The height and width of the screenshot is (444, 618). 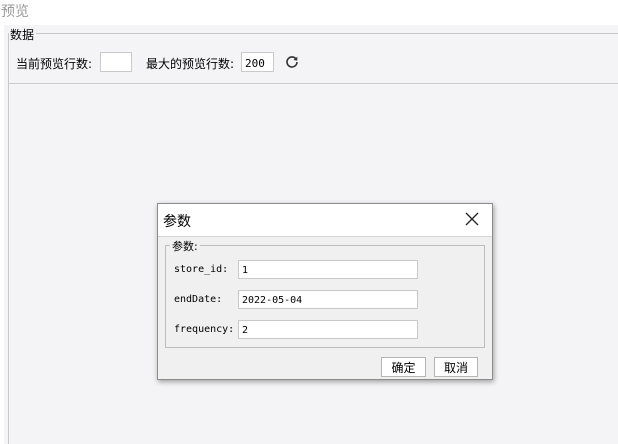 I want to click on store-id-input, so click(x=328, y=269).